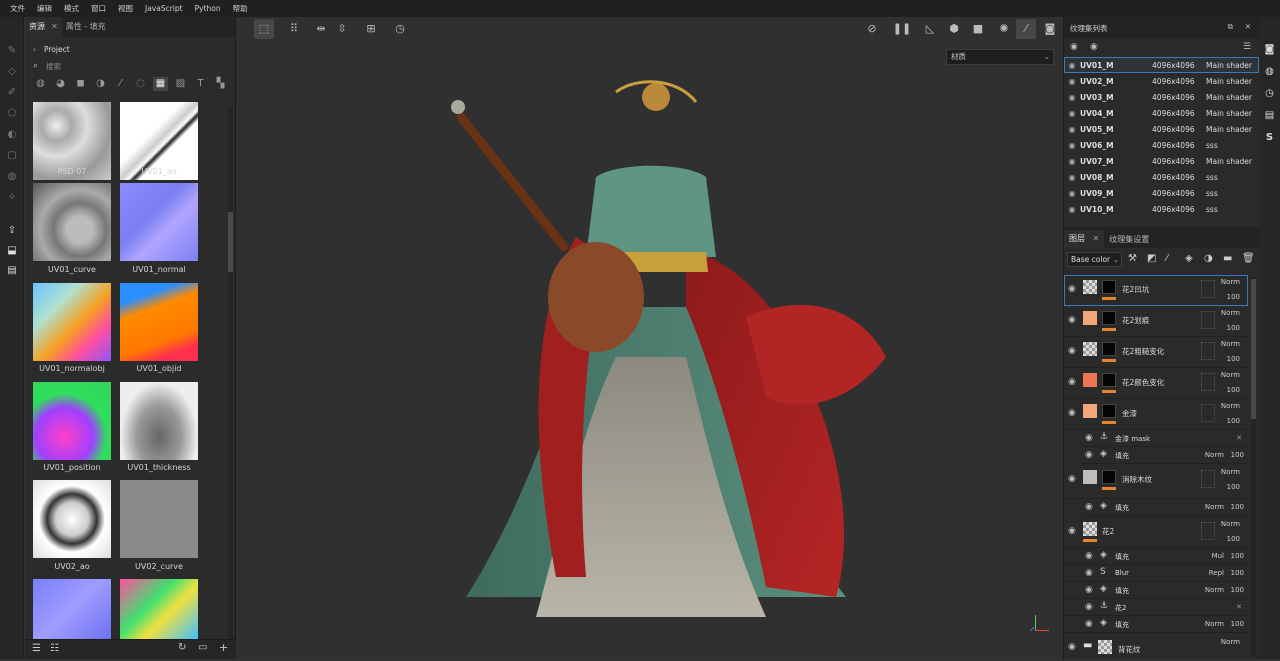 The image size is (1280, 661). What do you see at coordinates (1000, 57) in the screenshot?
I see `material-mode-select: 材质 ⌄` at bounding box center [1000, 57].